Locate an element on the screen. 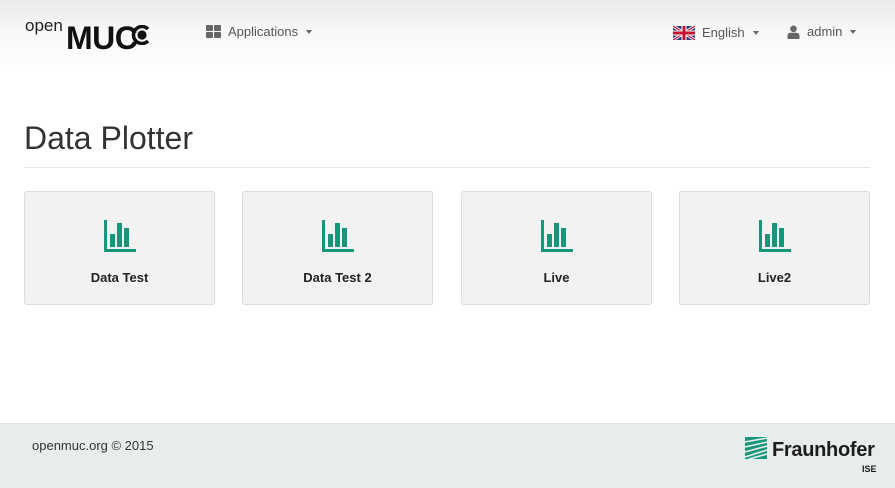 This screenshot has width=895, height=488. brand-circle-icon is located at coordinates (140, 35).